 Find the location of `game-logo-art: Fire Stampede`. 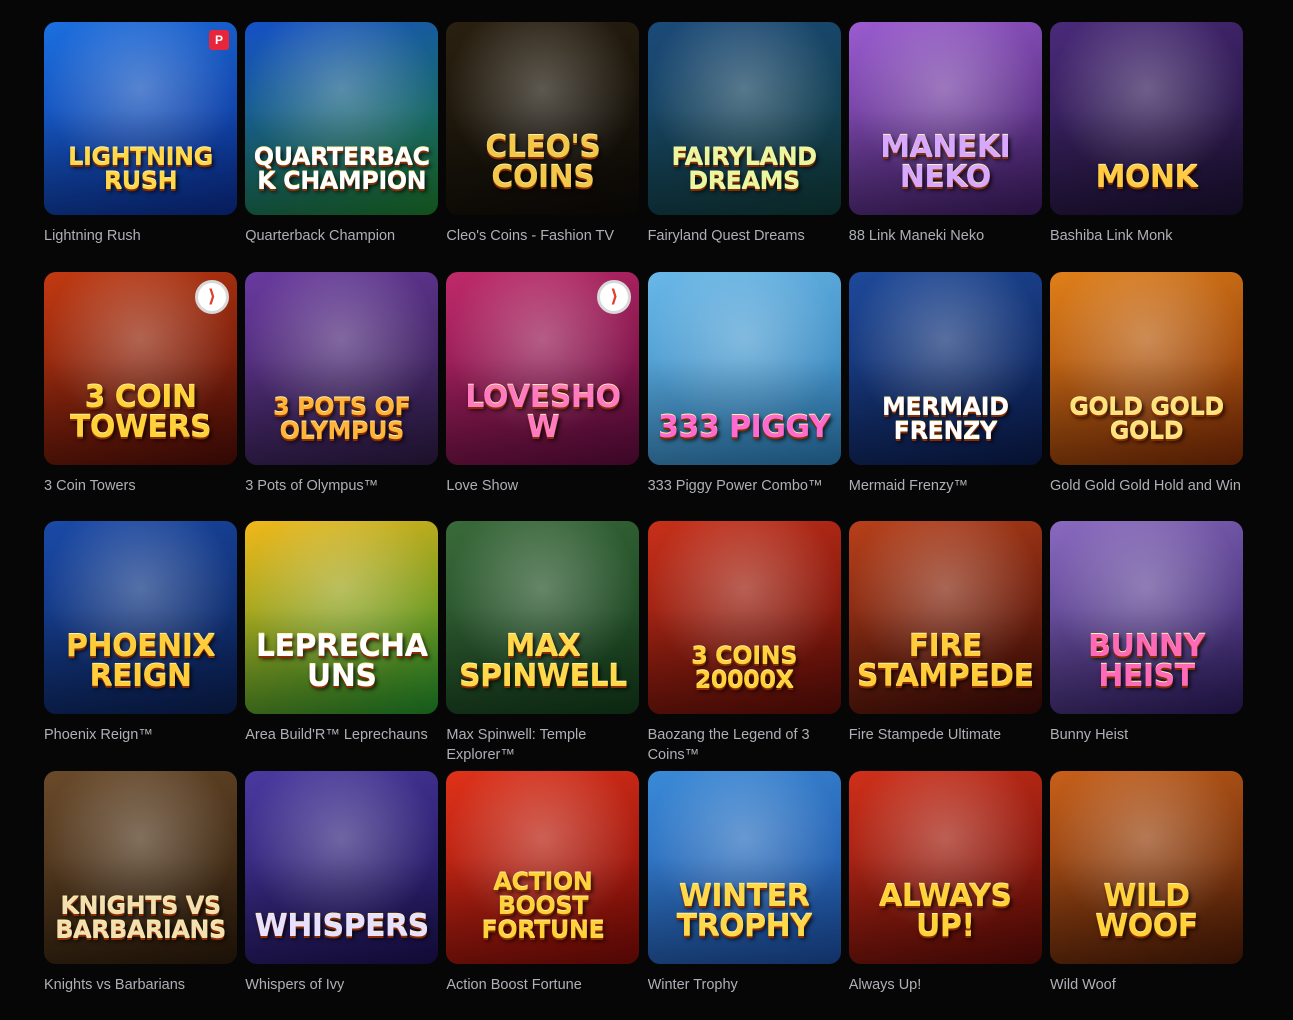

game-logo-art: Fire Stampede is located at coordinates (945, 673).